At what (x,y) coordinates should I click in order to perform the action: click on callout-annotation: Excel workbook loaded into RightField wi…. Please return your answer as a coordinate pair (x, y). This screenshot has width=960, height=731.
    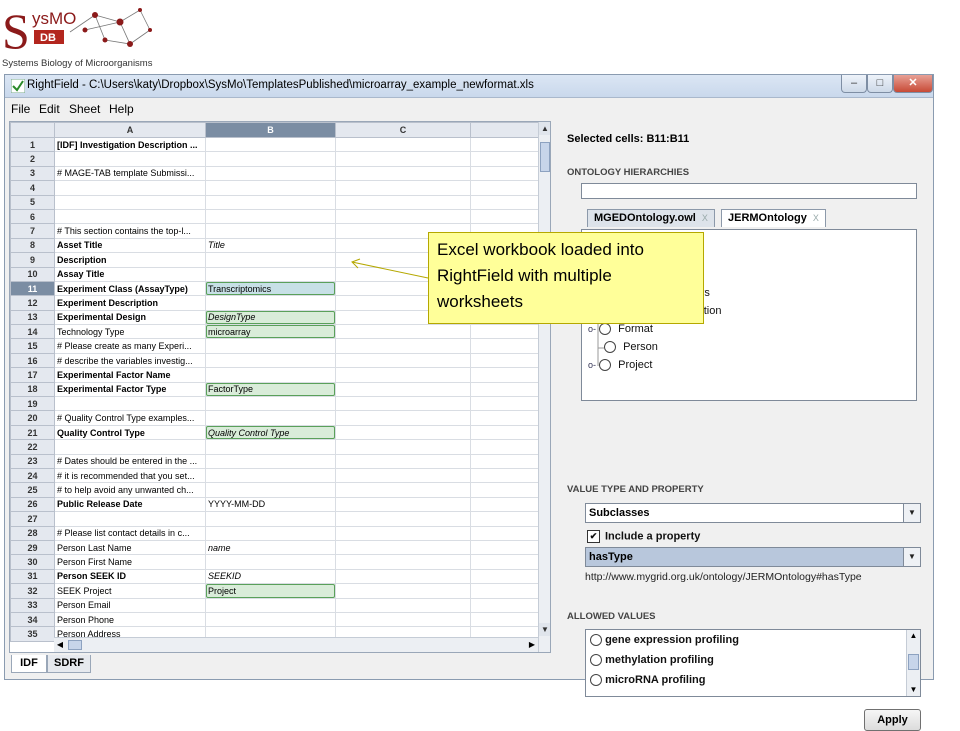
    Looking at the image, I should click on (566, 278).